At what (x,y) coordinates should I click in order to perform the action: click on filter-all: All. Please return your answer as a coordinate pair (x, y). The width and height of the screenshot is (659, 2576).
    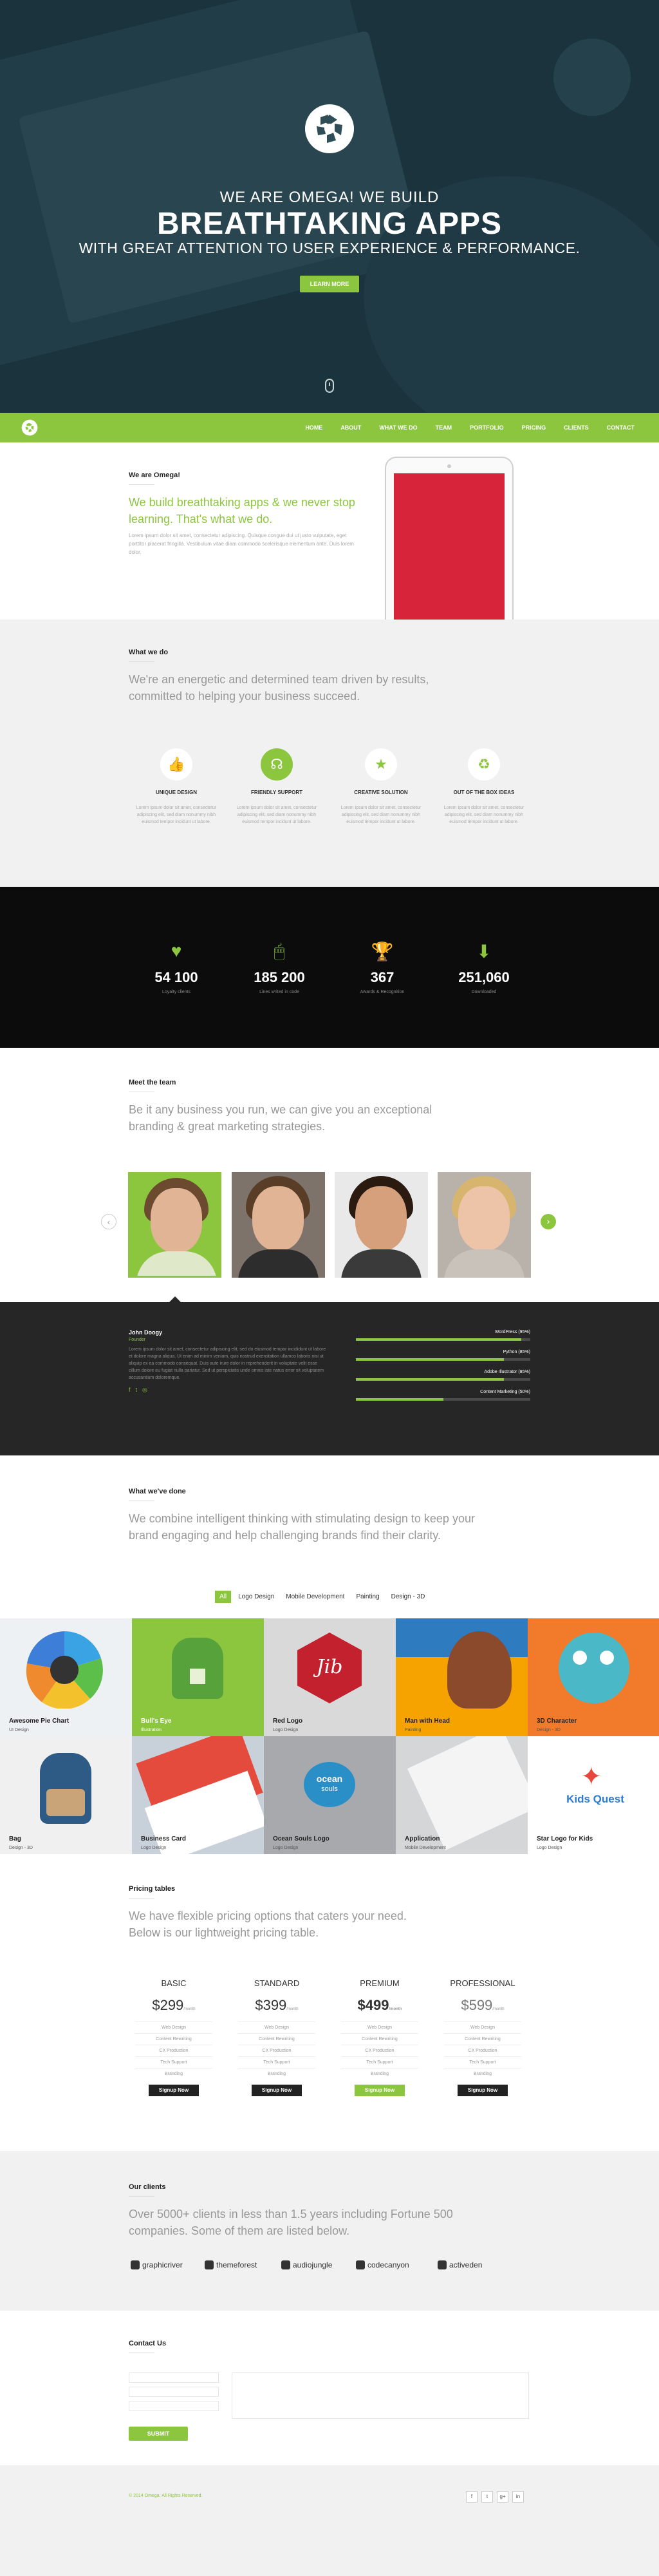
    Looking at the image, I should click on (223, 1597).